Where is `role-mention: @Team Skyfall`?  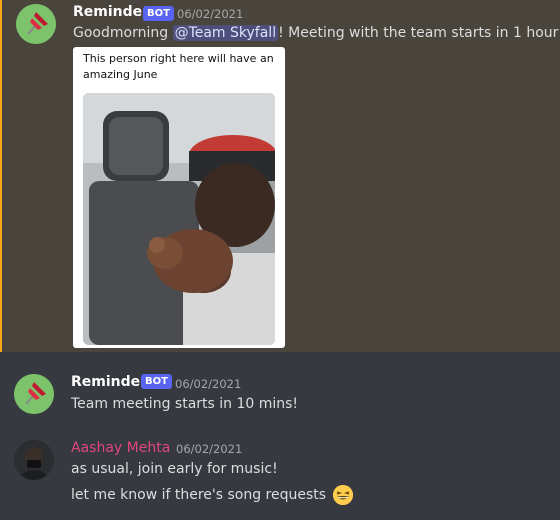
role-mention: @Team Skyfall is located at coordinates (225, 33).